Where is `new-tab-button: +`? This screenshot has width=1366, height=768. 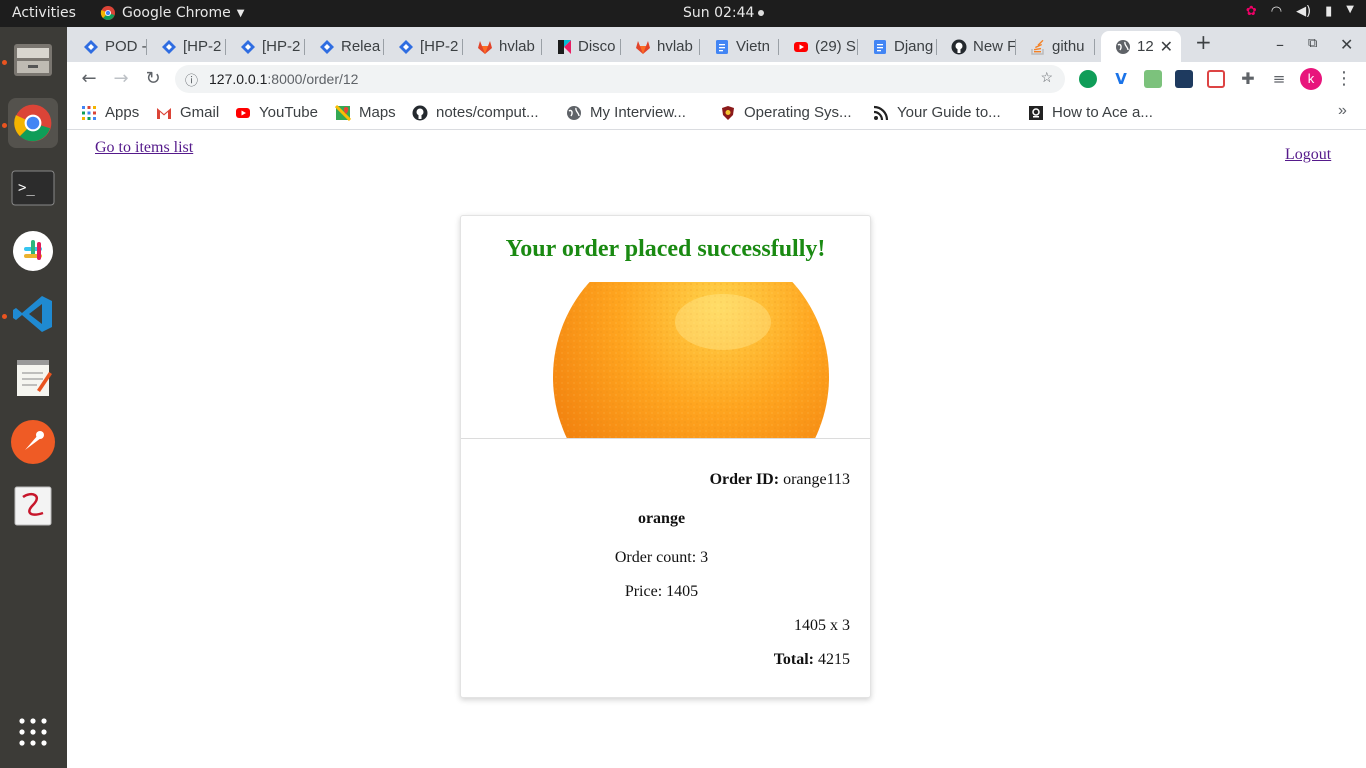 new-tab-button: + is located at coordinates (1203, 42).